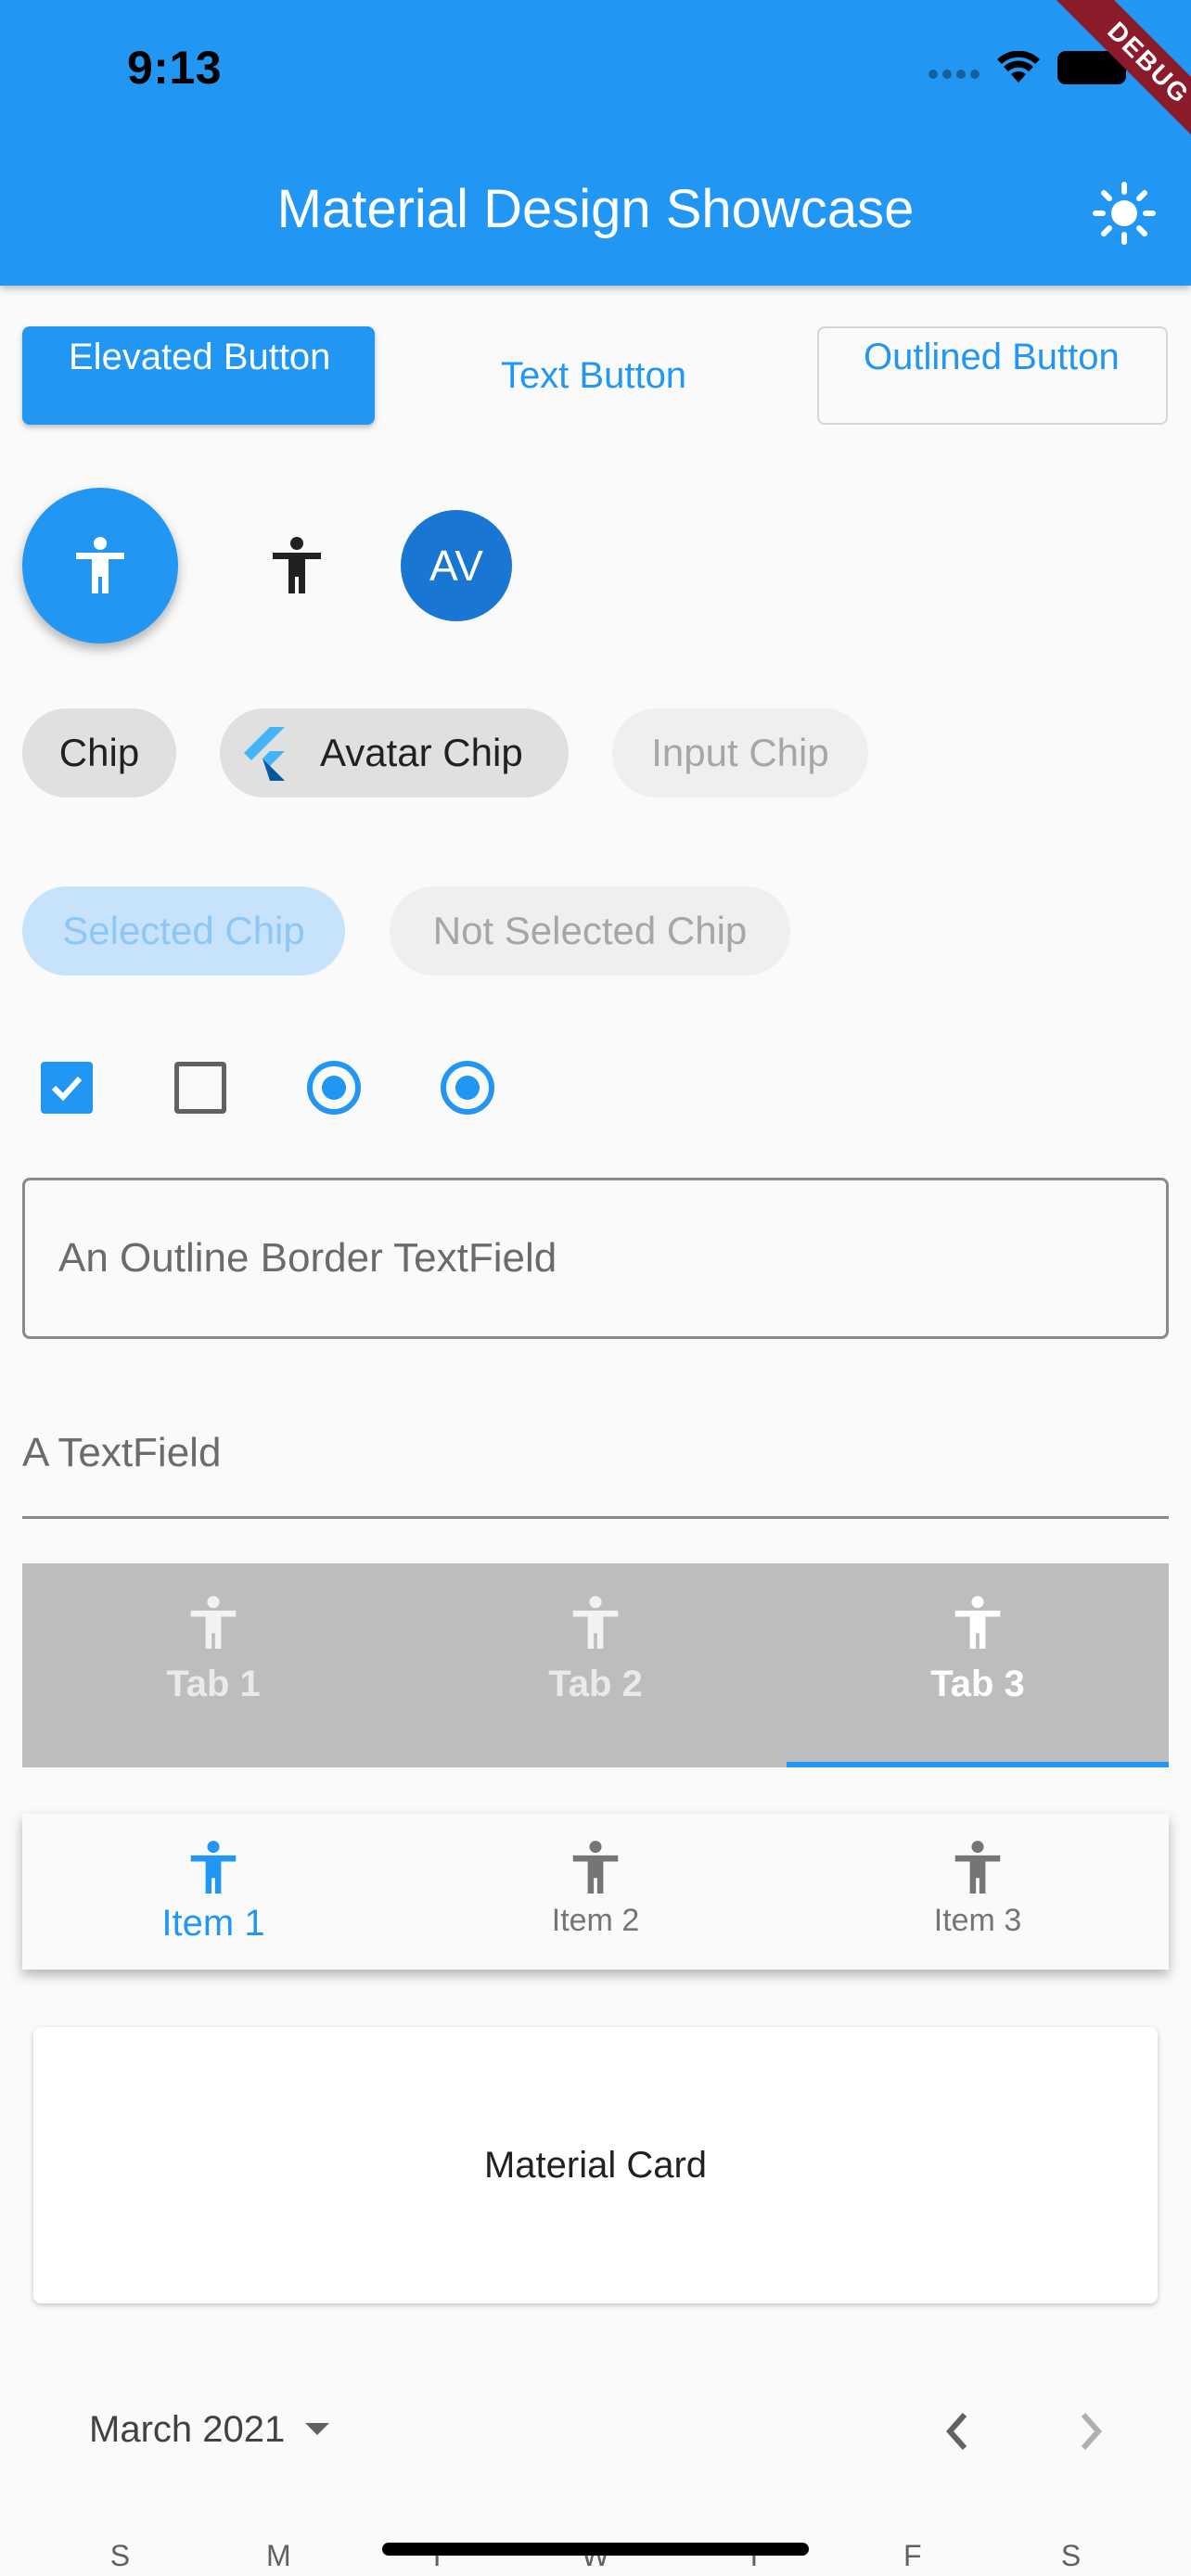  I want to click on tab-bar: Tab 1 Tab 2 Tab 3, so click(595, 1665).